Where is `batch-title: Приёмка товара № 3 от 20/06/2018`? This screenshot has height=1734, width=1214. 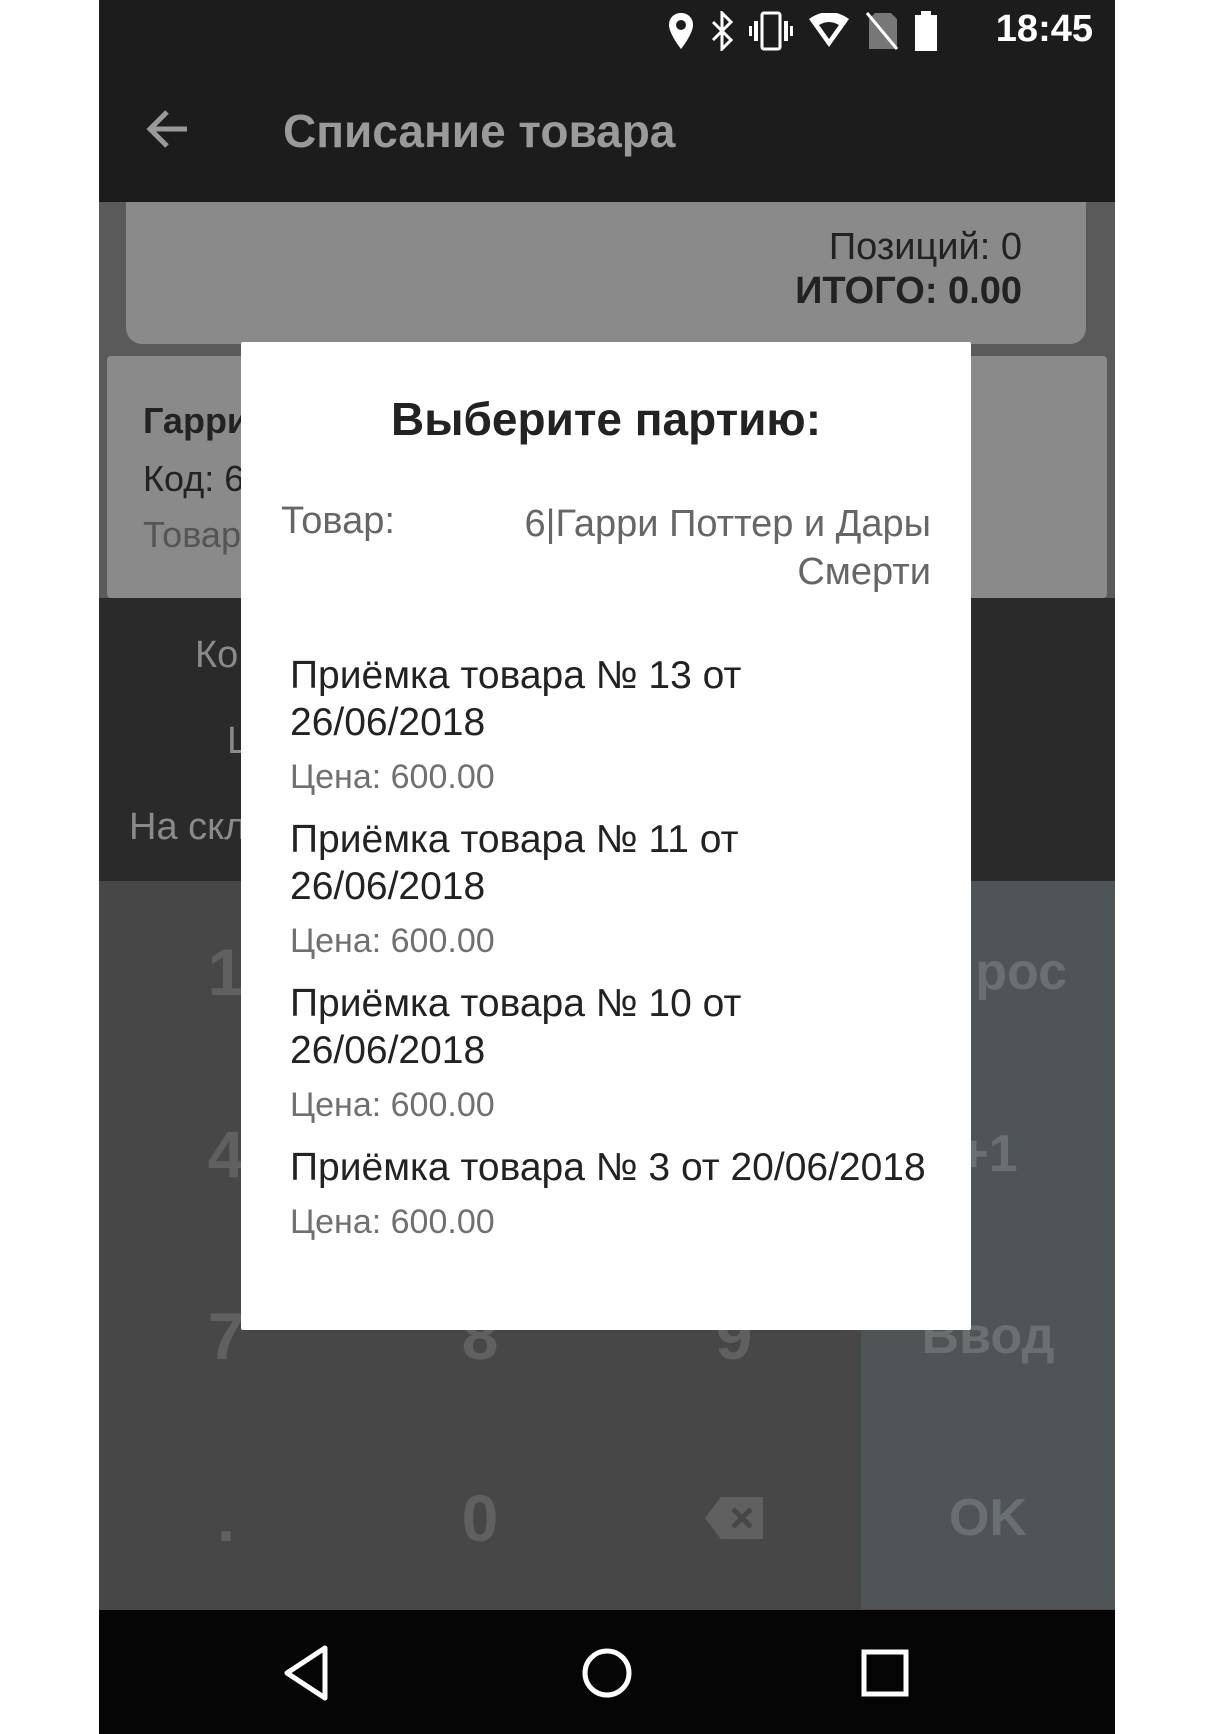 batch-title: Приёмка товара № 3 от 20/06/2018 is located at coordinates (608, 1167).